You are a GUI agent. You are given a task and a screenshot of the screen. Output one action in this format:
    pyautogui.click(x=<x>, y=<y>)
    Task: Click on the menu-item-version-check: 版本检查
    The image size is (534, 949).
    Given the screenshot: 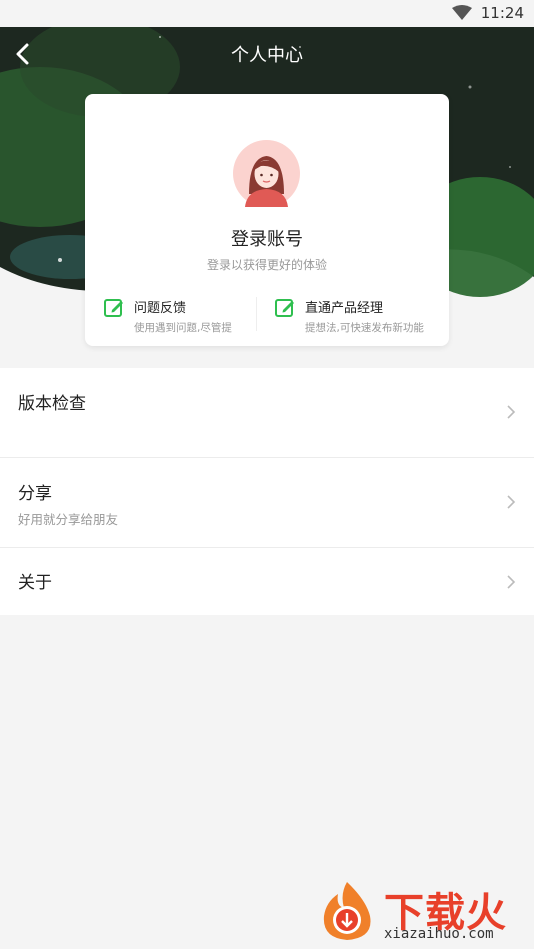 What is the action you would take?
    pyautogui.click(x=267, y=412)
    